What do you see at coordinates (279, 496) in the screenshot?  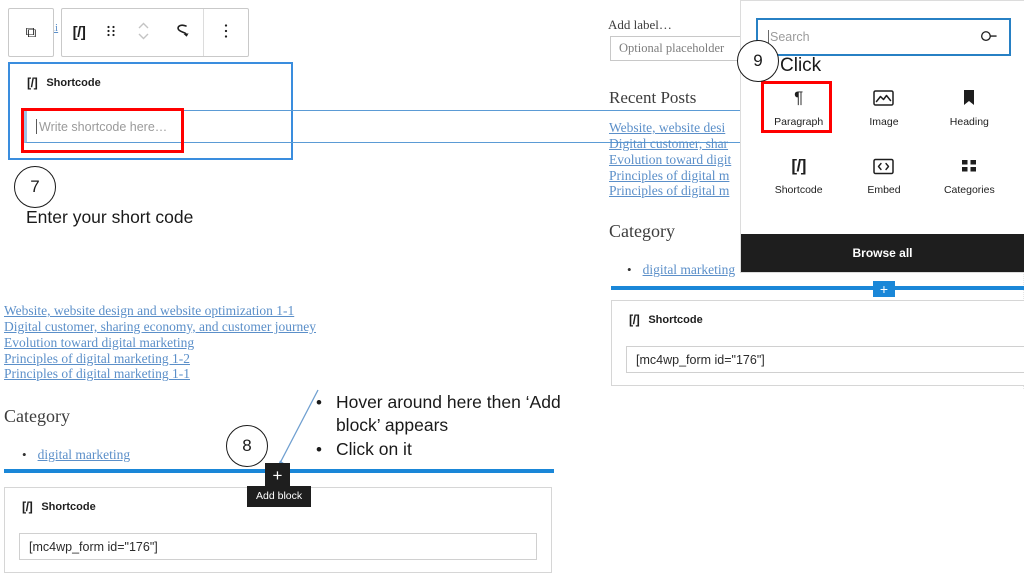 I see `add-block-tooltip: Add block` at bounding box center [279, 496].